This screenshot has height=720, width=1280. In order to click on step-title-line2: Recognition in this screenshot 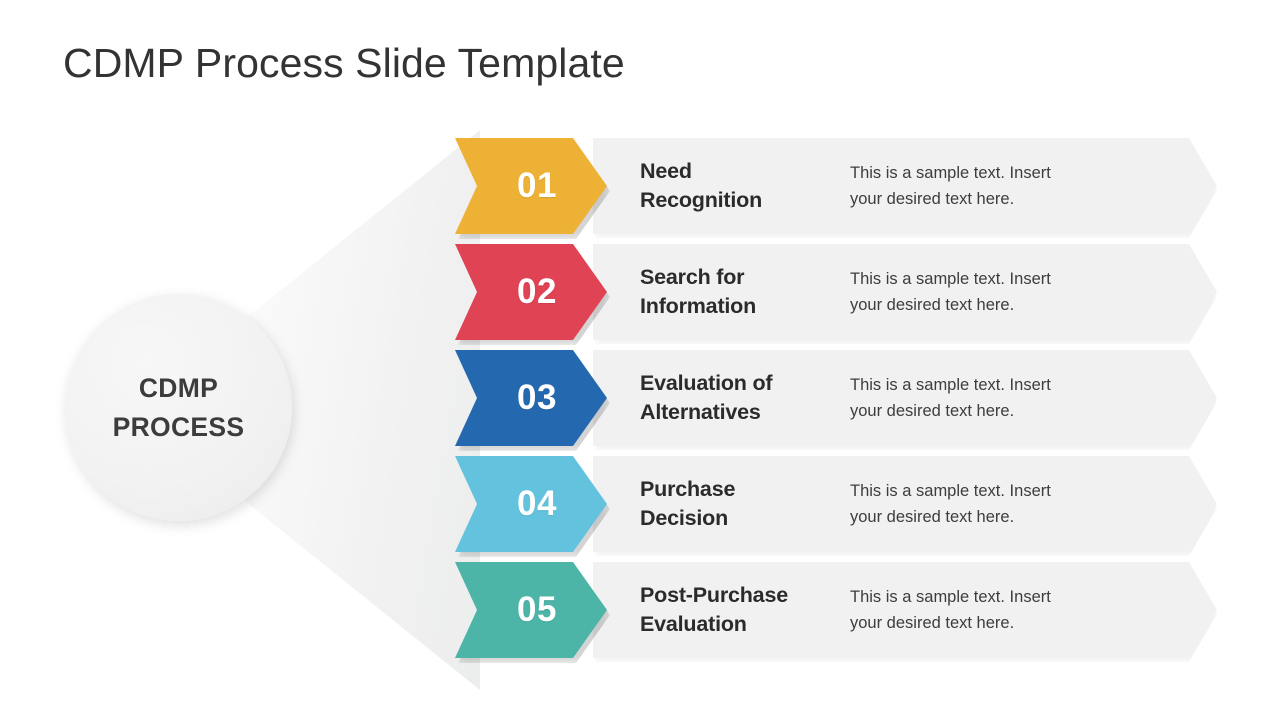, I will do `click(701, 200)`.